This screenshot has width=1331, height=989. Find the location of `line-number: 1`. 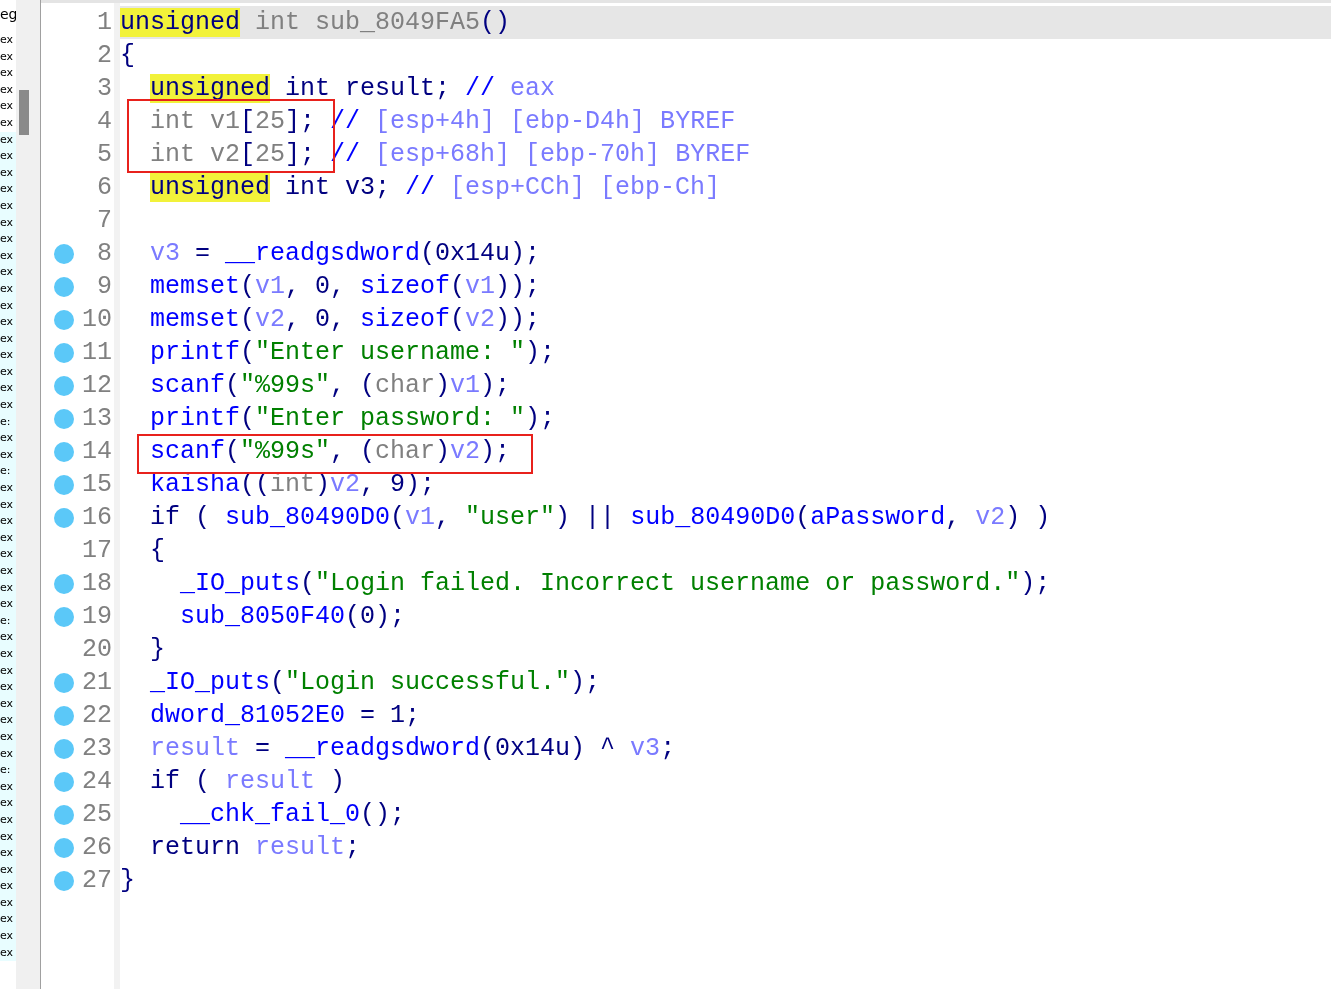

line-number: 1 is located at coordinates (105, 22).